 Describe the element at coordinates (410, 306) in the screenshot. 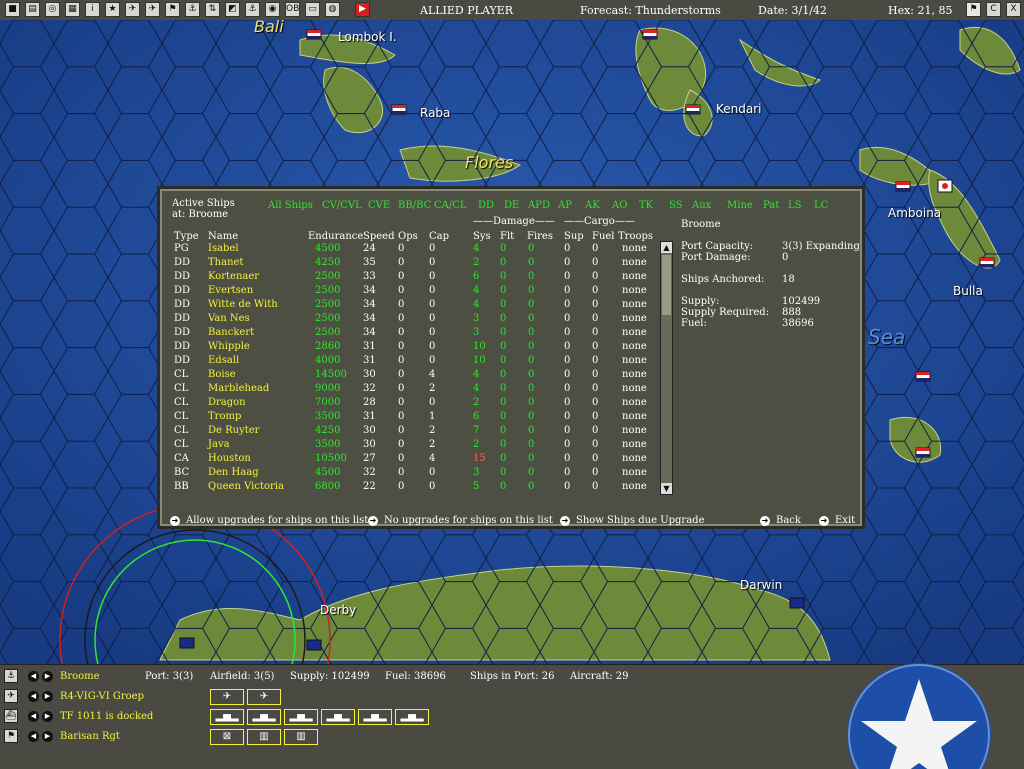

I see `table-row: DD Witte de With 2500 34 0 0 4 0 0 0 0 none` at that location.